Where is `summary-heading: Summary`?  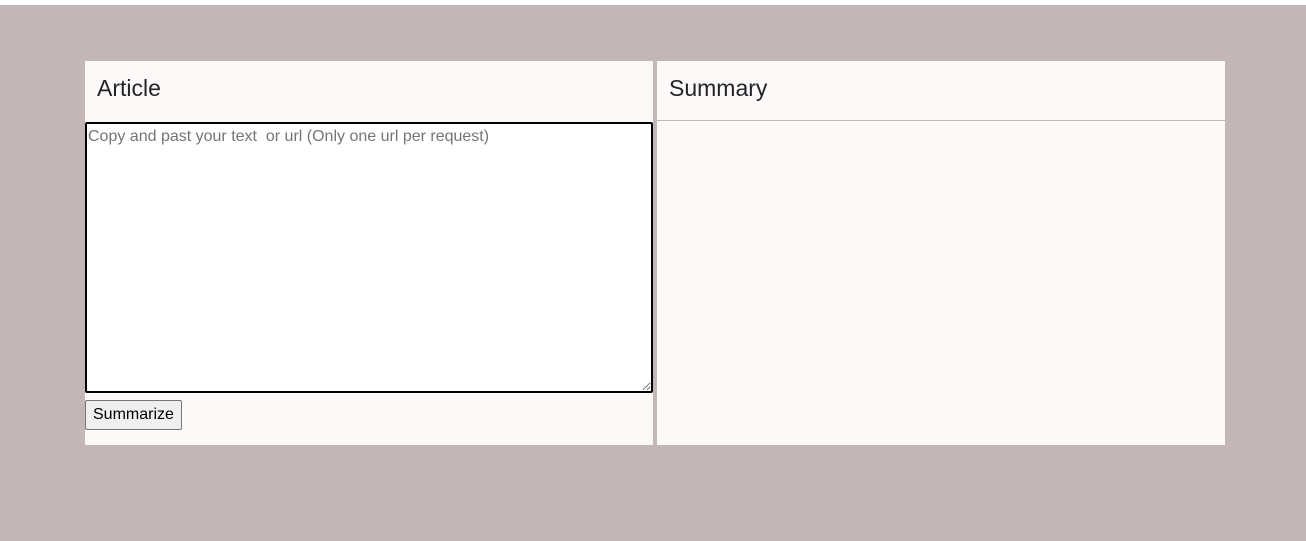
summary-heading: Summary is located at coordinates (941, 91).